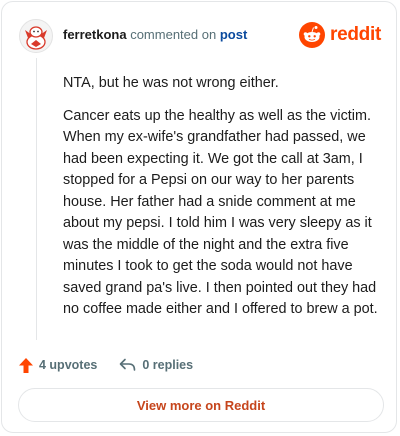 The height and width of the screenshot is (436, 400). I want to click on thread-line, so click(36, 199).